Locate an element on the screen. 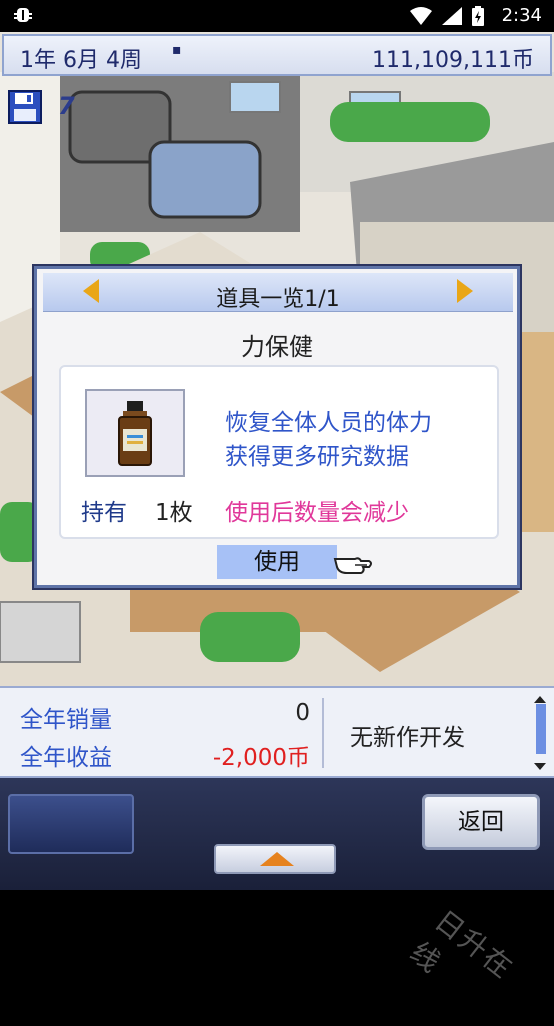  annual-stats-panel: 全年销量 0 全年收益 -2,000币 无新作开发 is located at coordinates (277, 732).